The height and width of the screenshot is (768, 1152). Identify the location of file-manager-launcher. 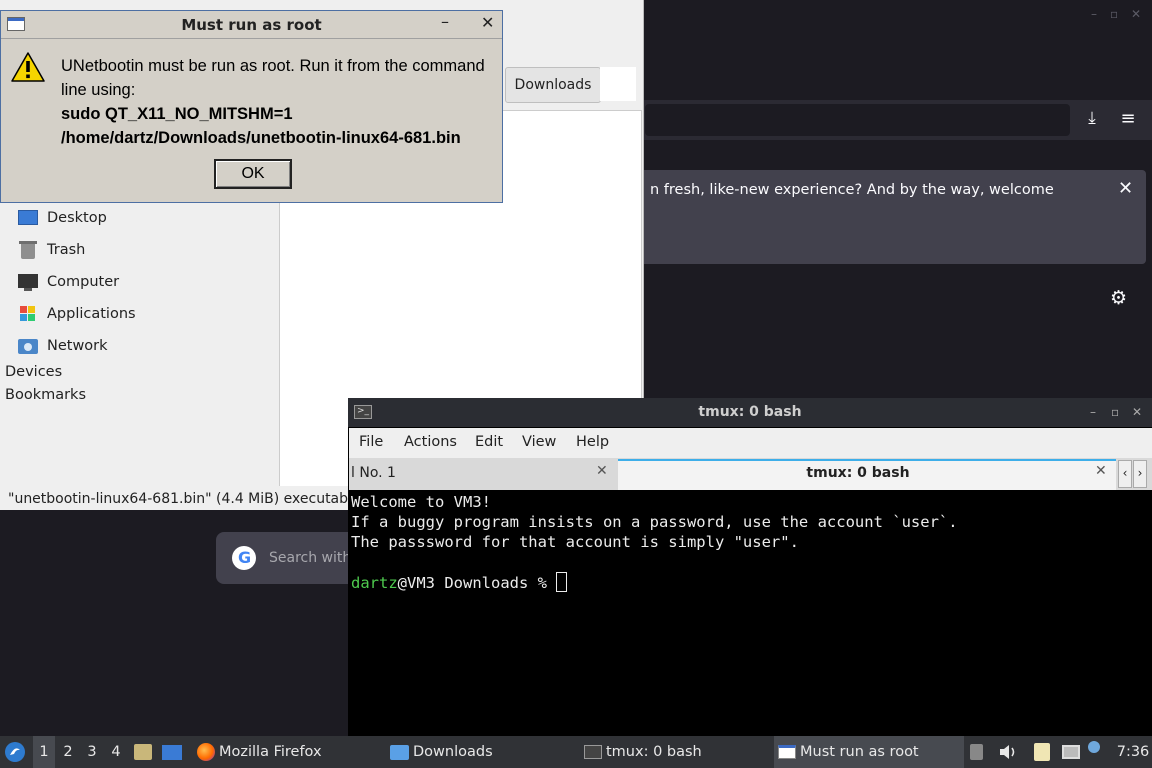
(144, 752).